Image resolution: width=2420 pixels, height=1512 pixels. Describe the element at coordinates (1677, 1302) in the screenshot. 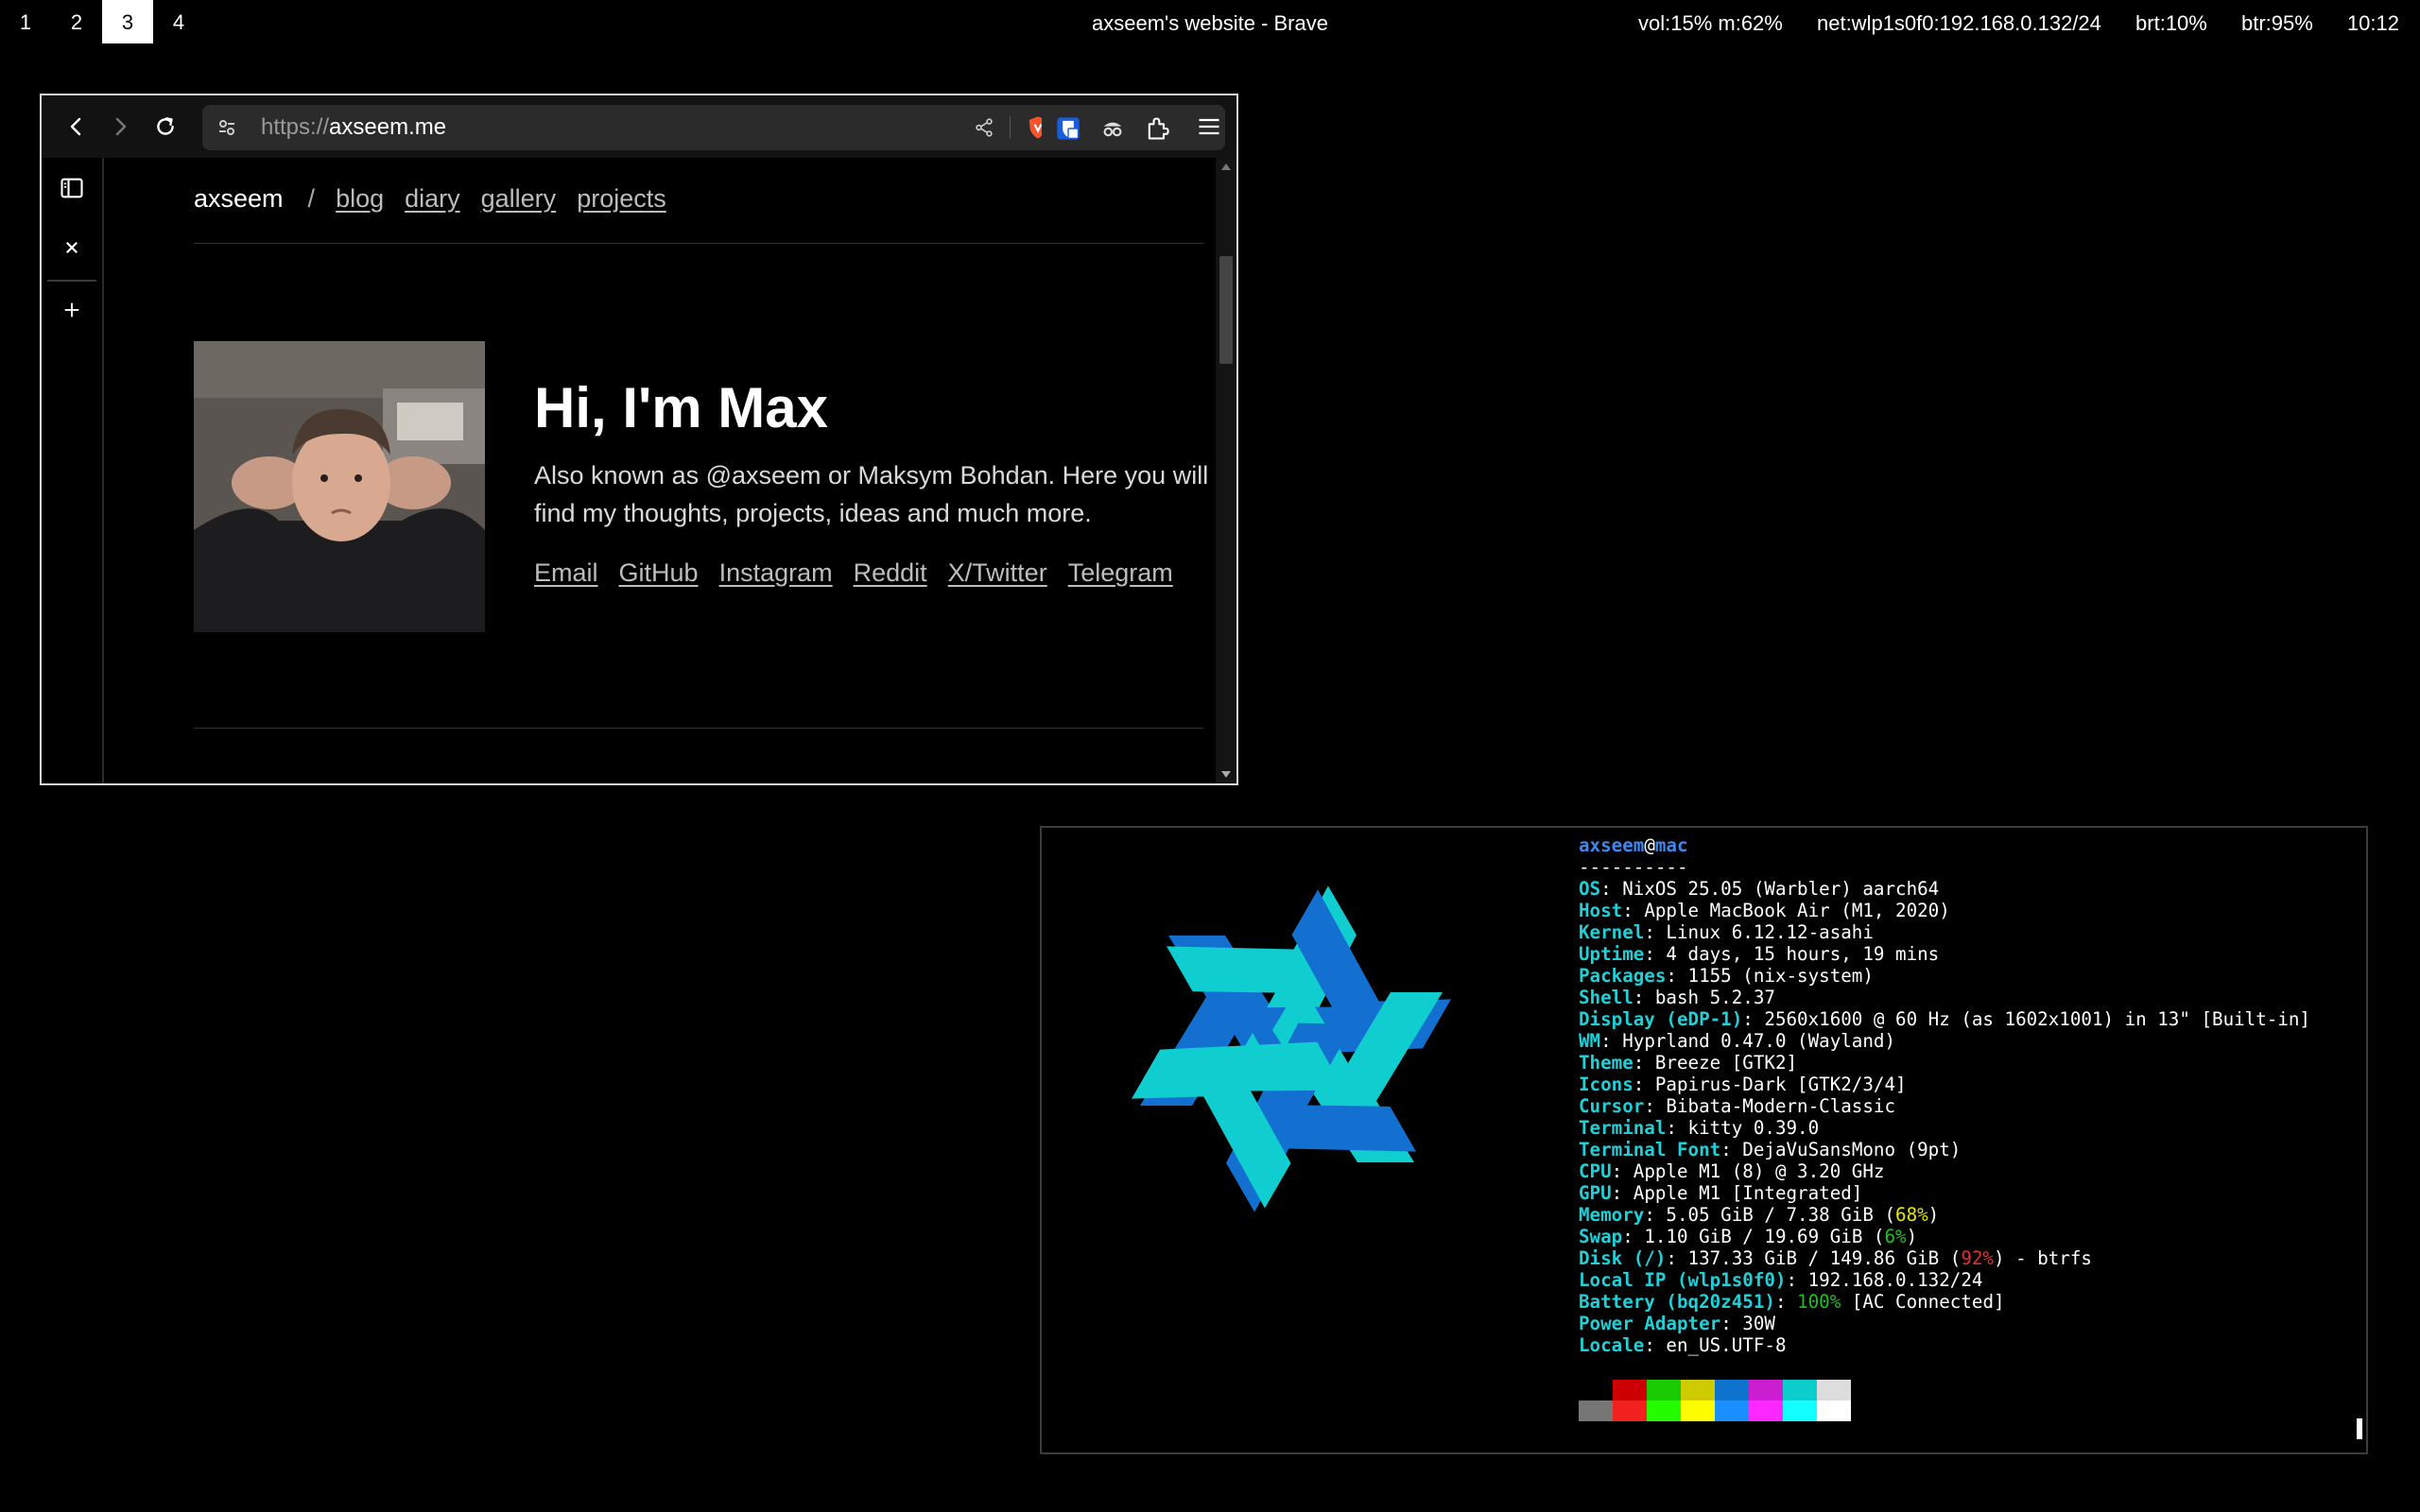

I see `info-key: Battery (bq20z451)` at that location.